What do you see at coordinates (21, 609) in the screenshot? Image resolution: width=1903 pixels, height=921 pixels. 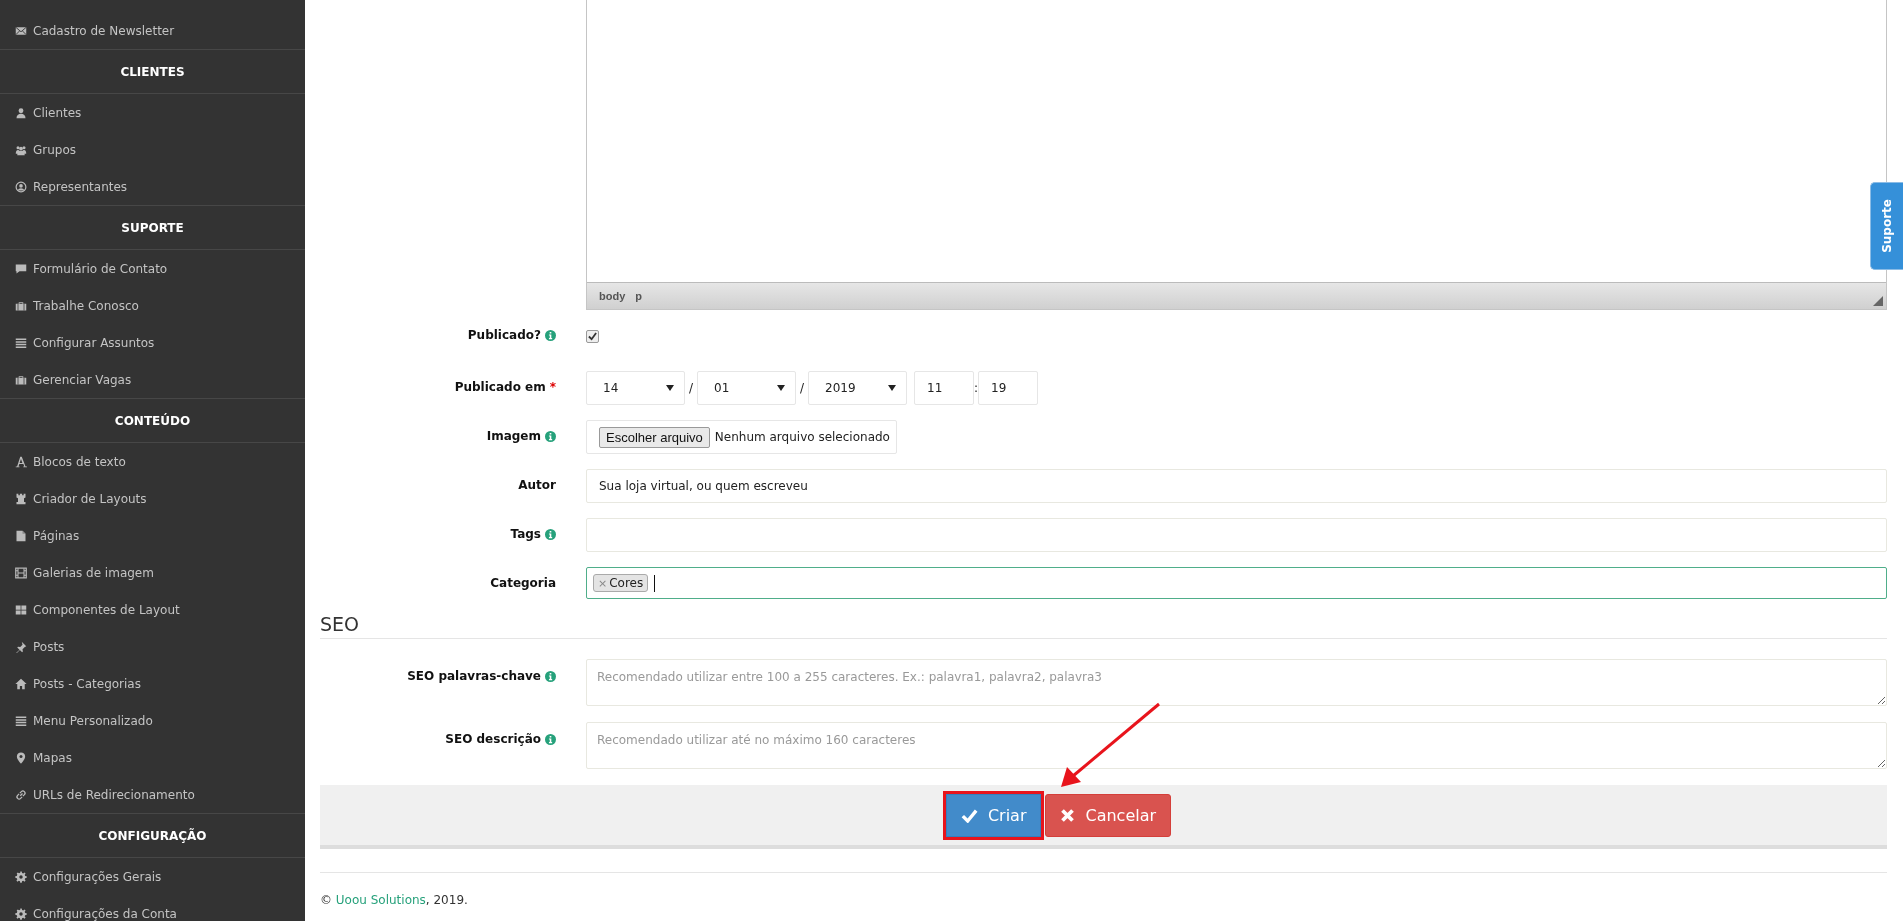 I see `grid-icon` at bounding box center [21, 609].